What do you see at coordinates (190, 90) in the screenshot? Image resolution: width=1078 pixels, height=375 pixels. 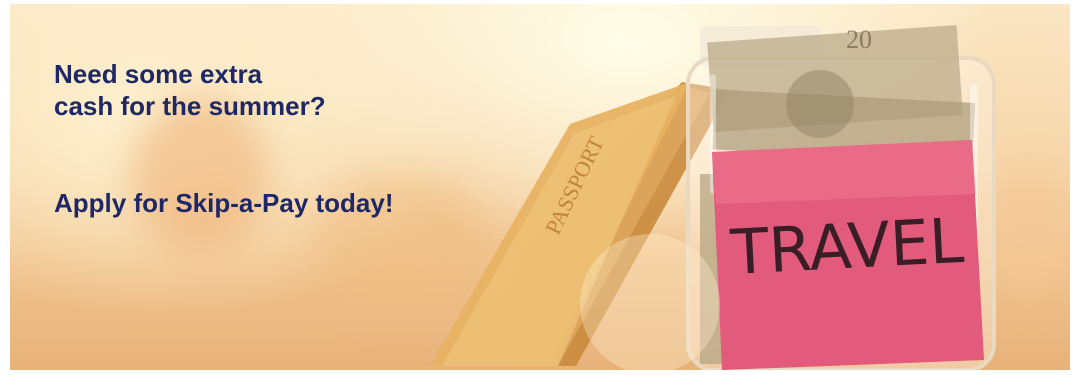 I see `headline: Need some extra cash for the summer?` at bounding box center [190, 90].